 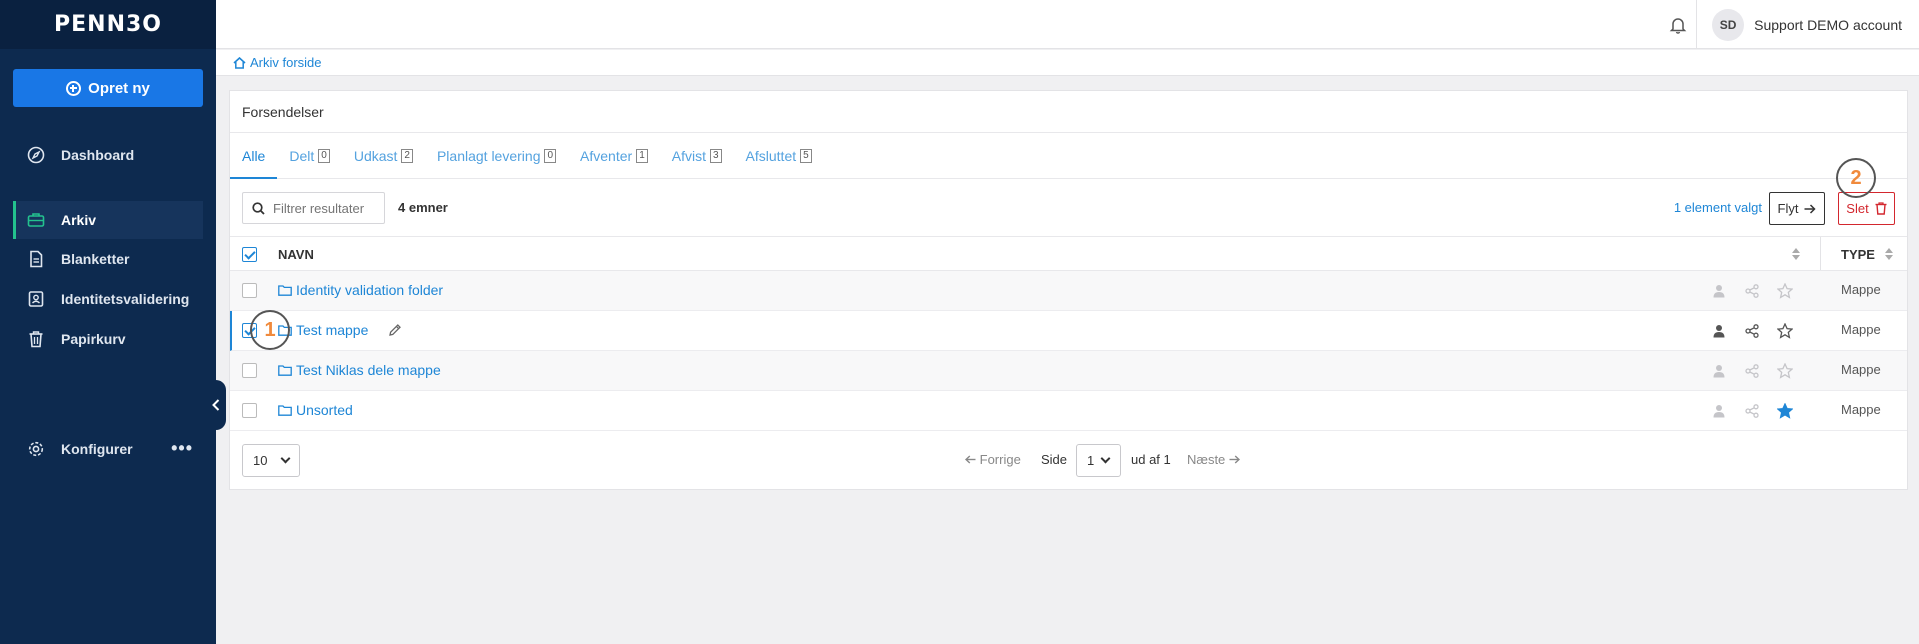 I want to click on tab-count-badge: 1, so click(x=642, y=155).